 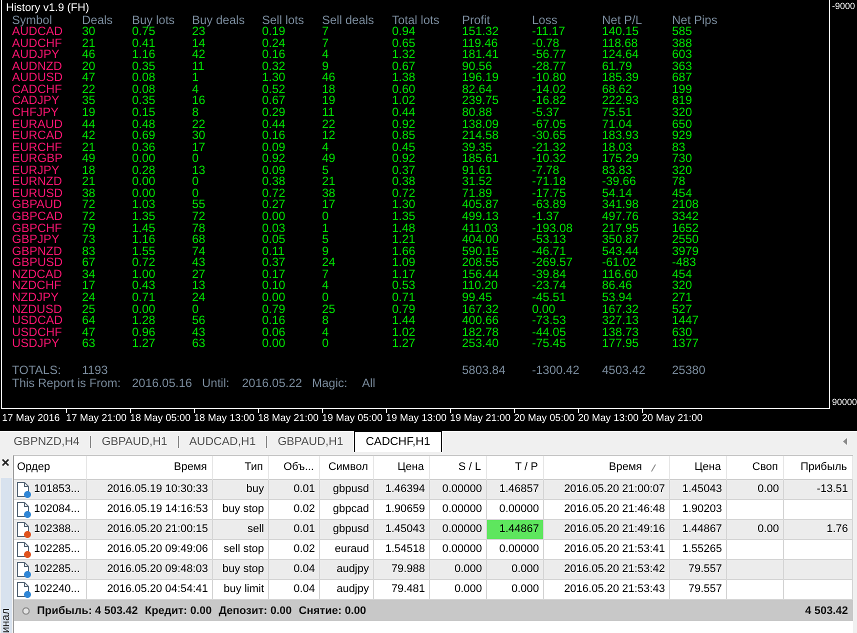 I want to click on value-cell: 1447, so click(x=685, y=321).